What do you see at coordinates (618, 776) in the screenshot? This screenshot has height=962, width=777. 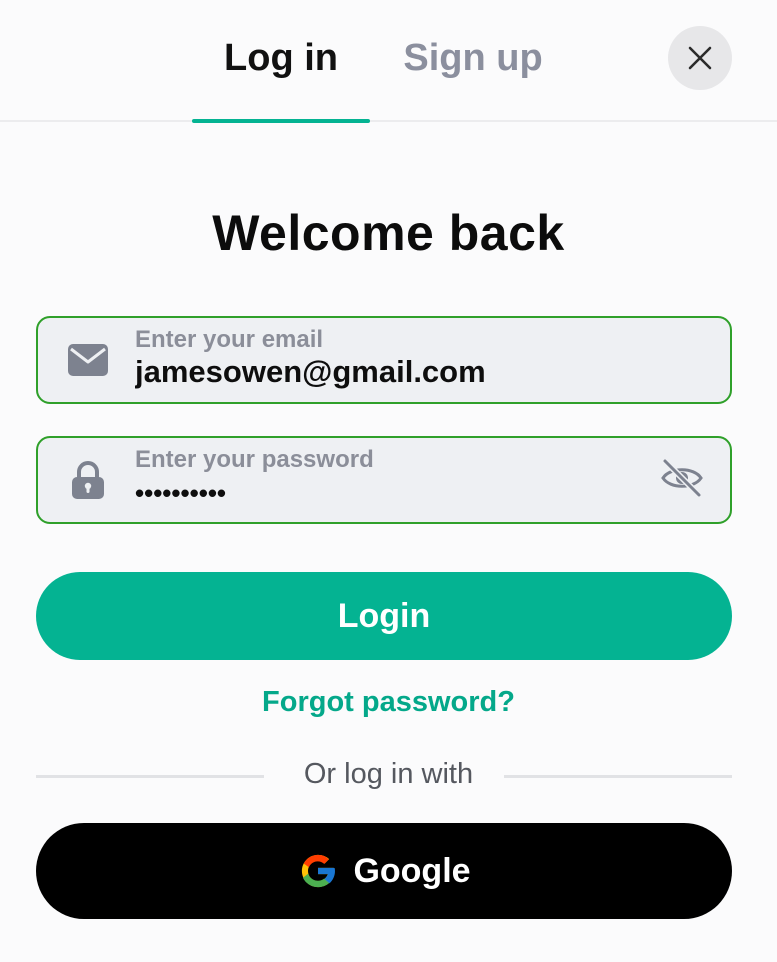 I see `divider-right` at bounding box center [618, 776].